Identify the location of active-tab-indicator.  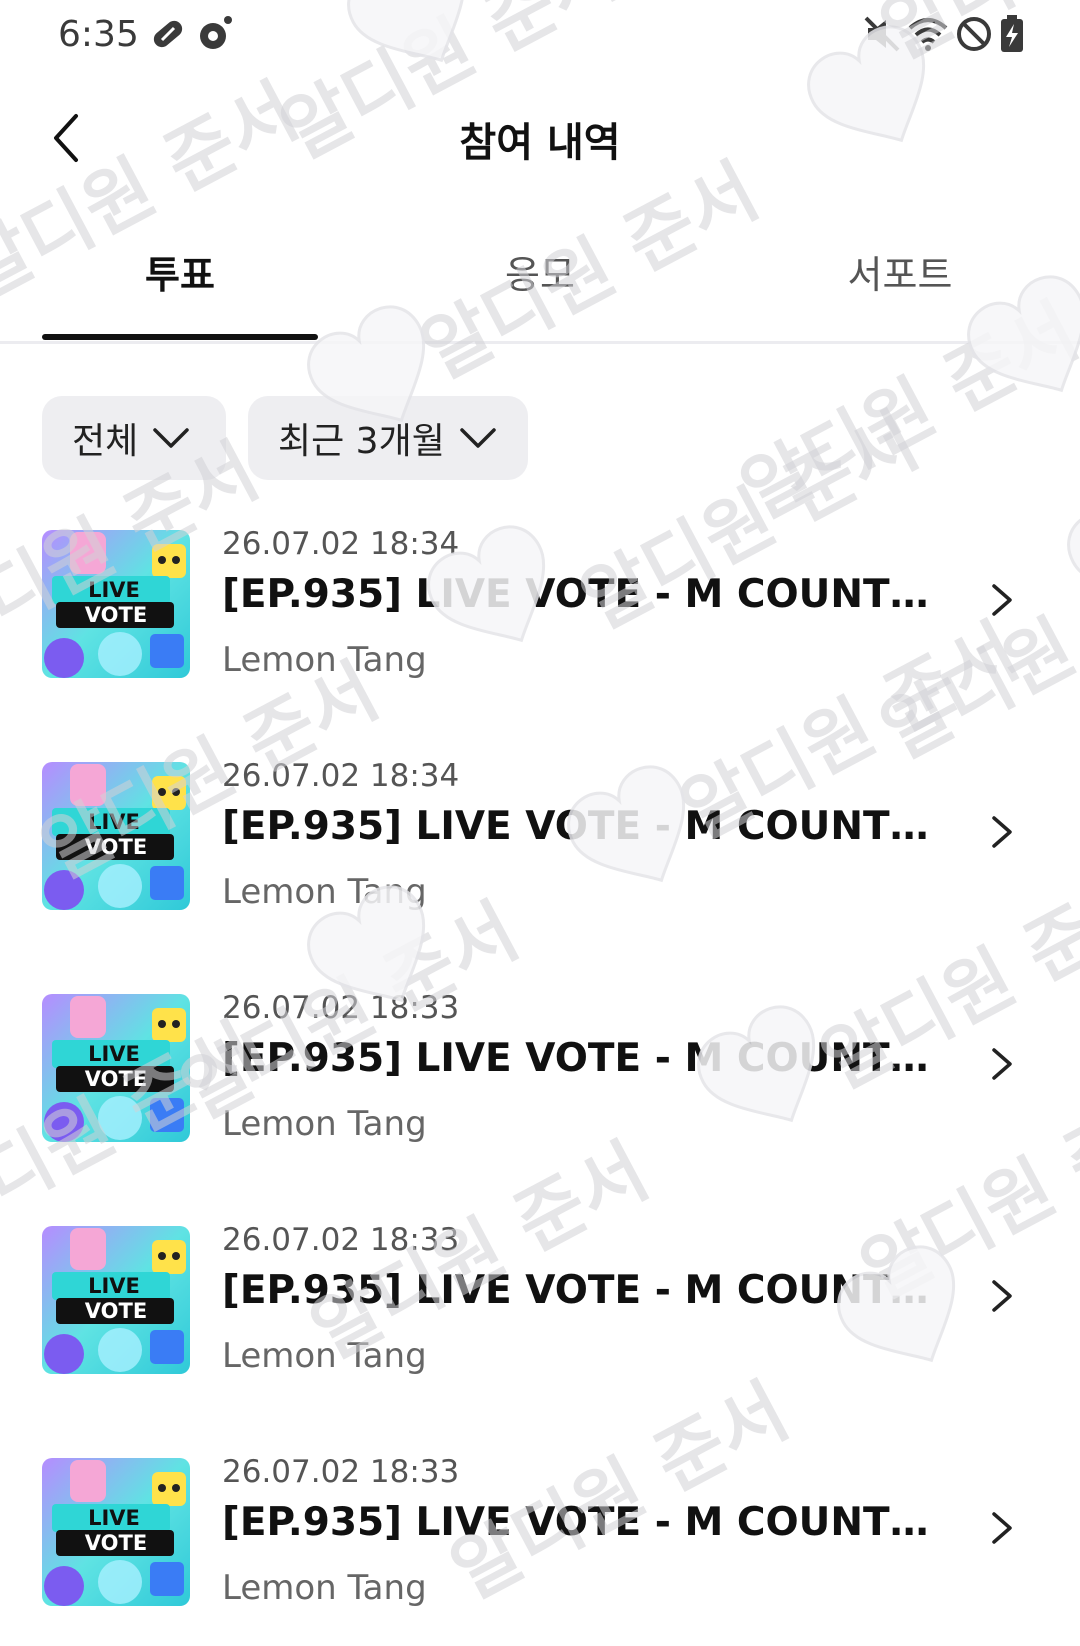
(180, 337).